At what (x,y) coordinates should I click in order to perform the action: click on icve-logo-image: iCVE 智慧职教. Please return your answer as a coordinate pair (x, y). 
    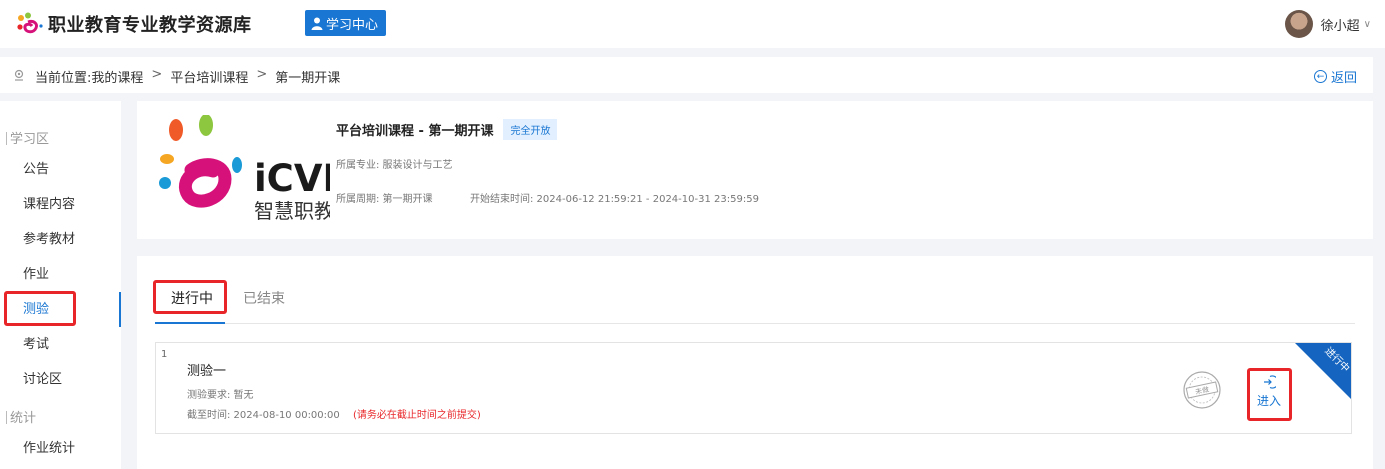
    Looking at the image, I should click on (244, 169).